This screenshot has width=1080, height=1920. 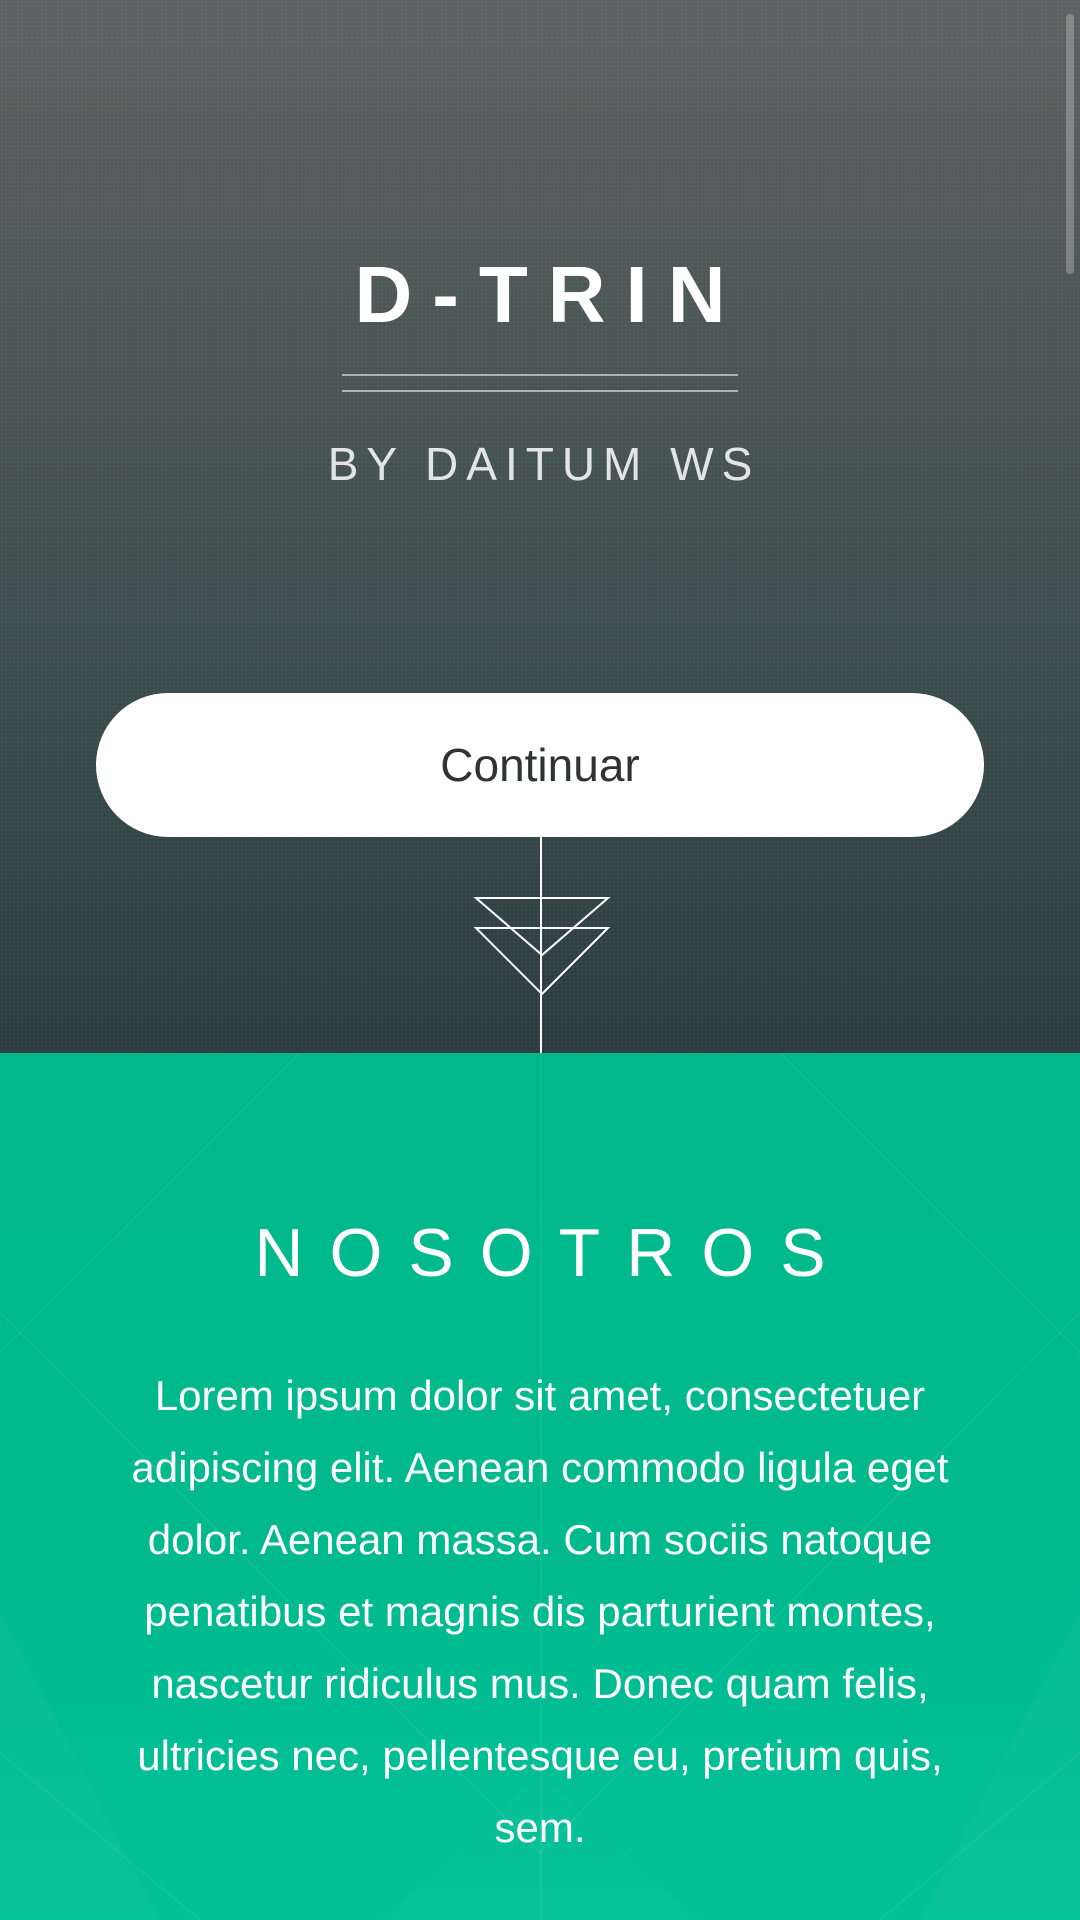 I want to click on continue-button: Continuar, so click(x=540, y=765).